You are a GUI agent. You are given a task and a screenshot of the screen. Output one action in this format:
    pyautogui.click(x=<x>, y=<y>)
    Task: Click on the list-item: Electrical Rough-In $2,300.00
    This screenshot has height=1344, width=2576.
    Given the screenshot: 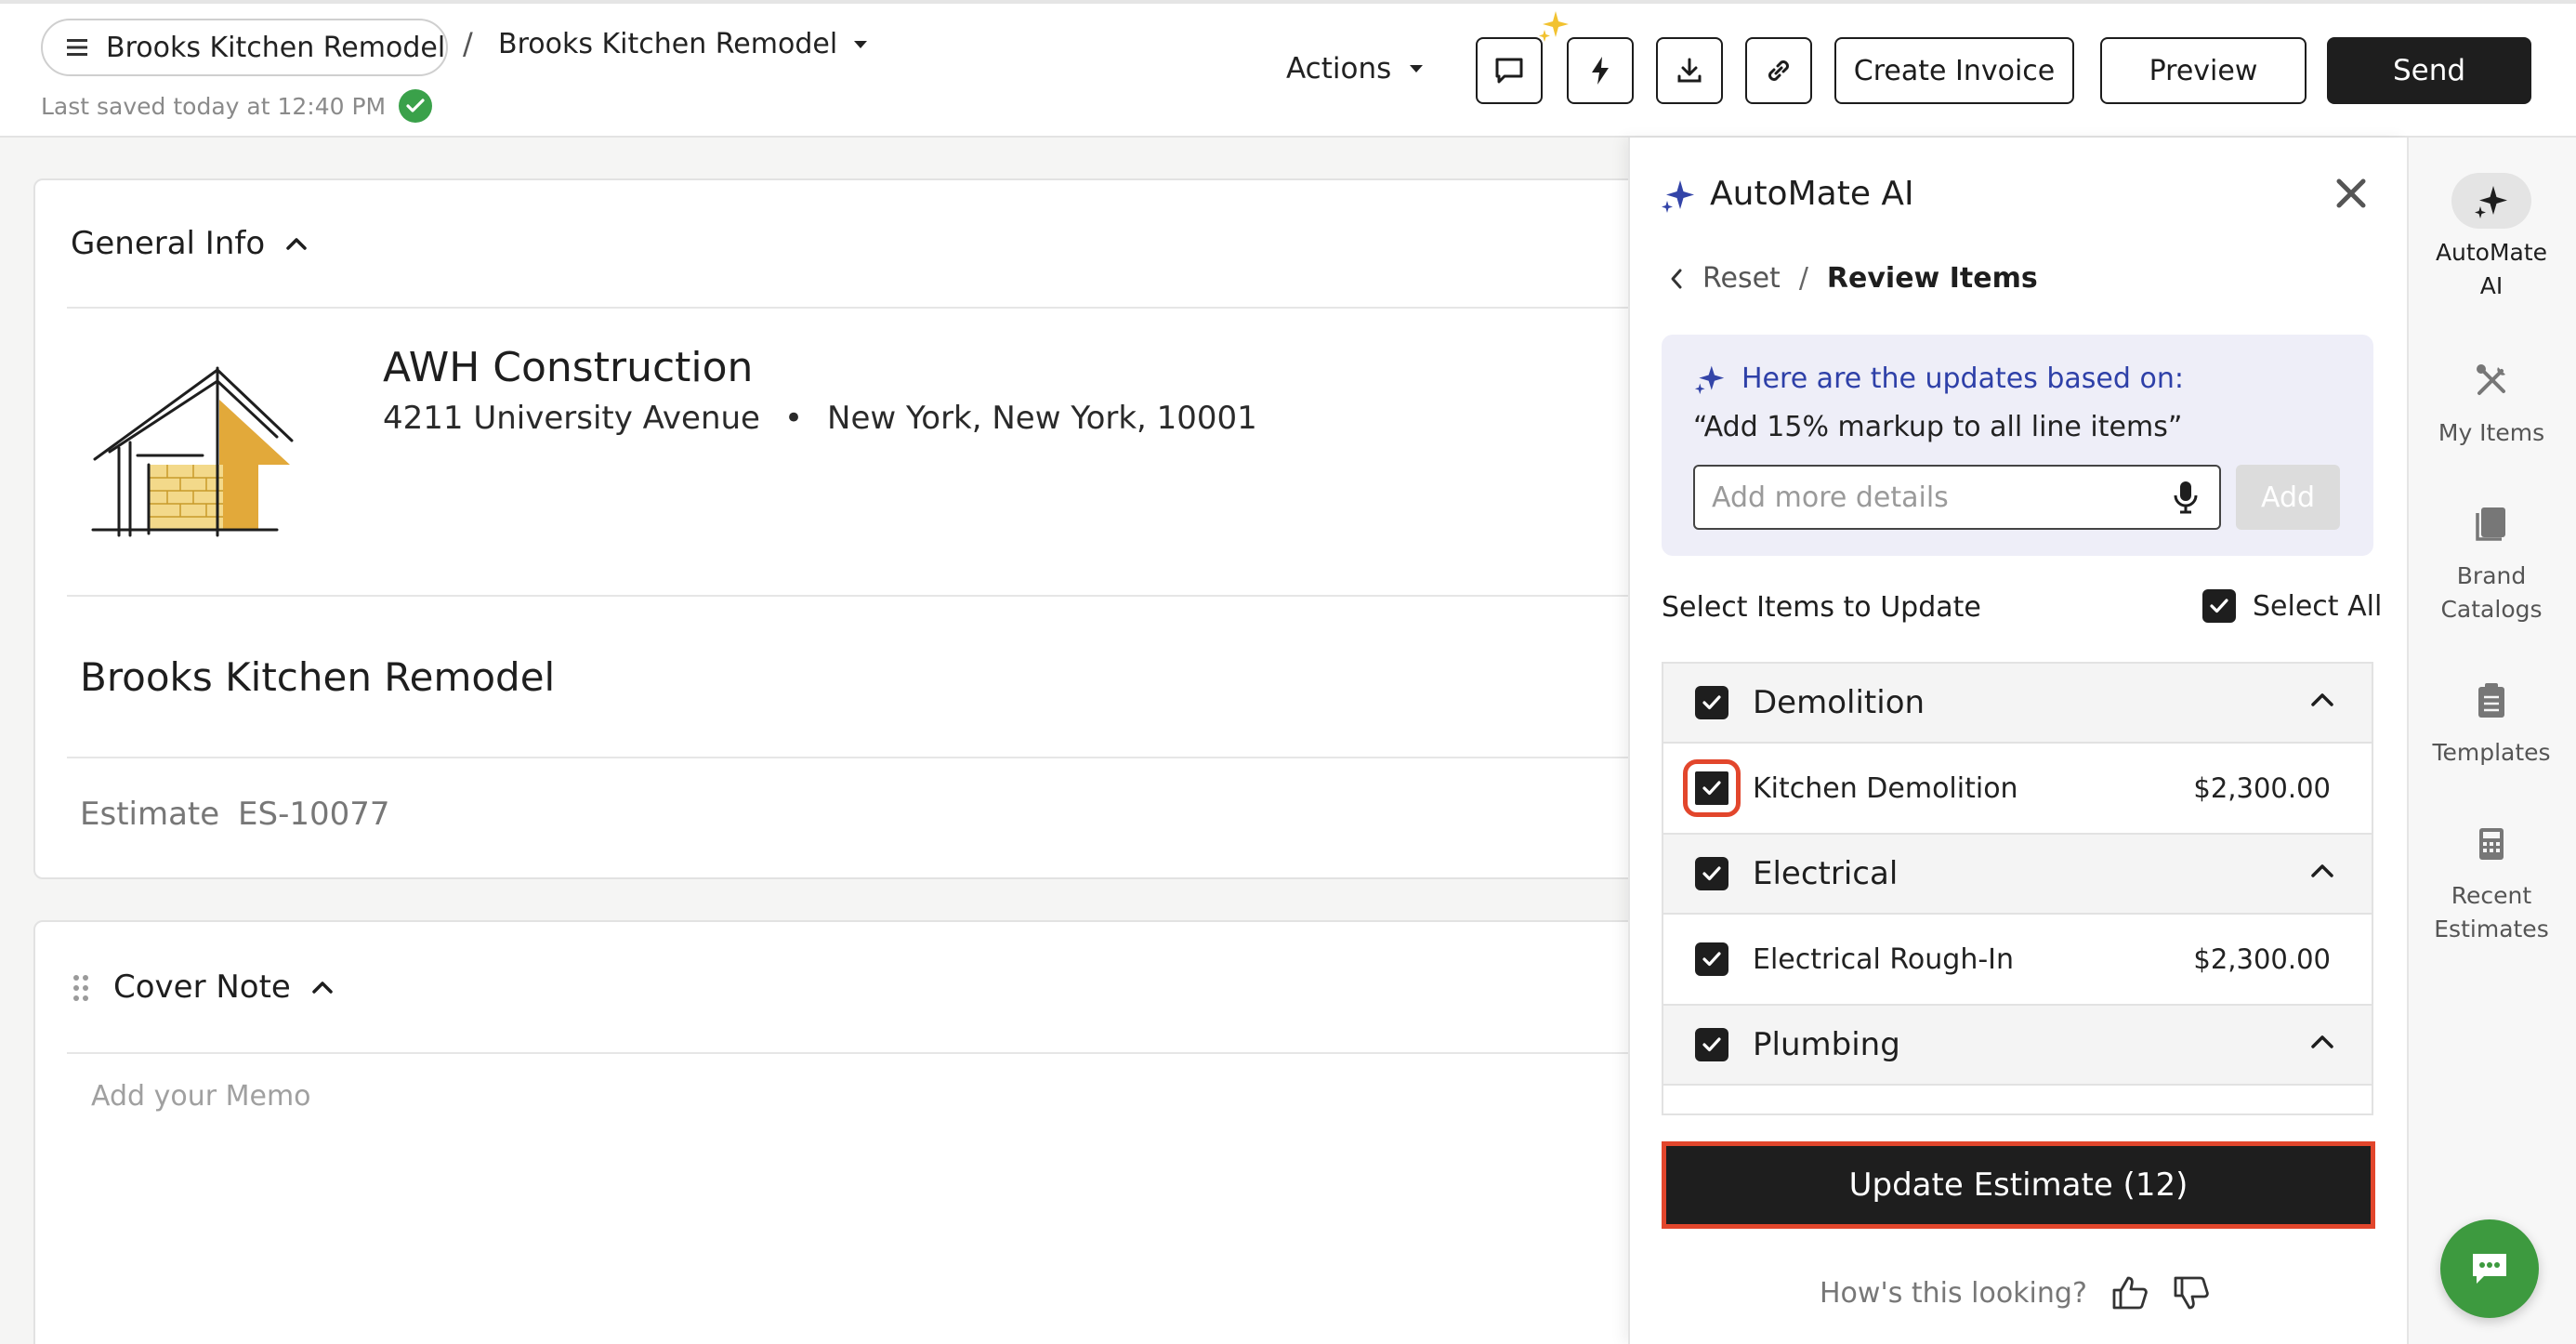 What is the action you would take?
    pyautogui.click(x=2017, y=961)
    